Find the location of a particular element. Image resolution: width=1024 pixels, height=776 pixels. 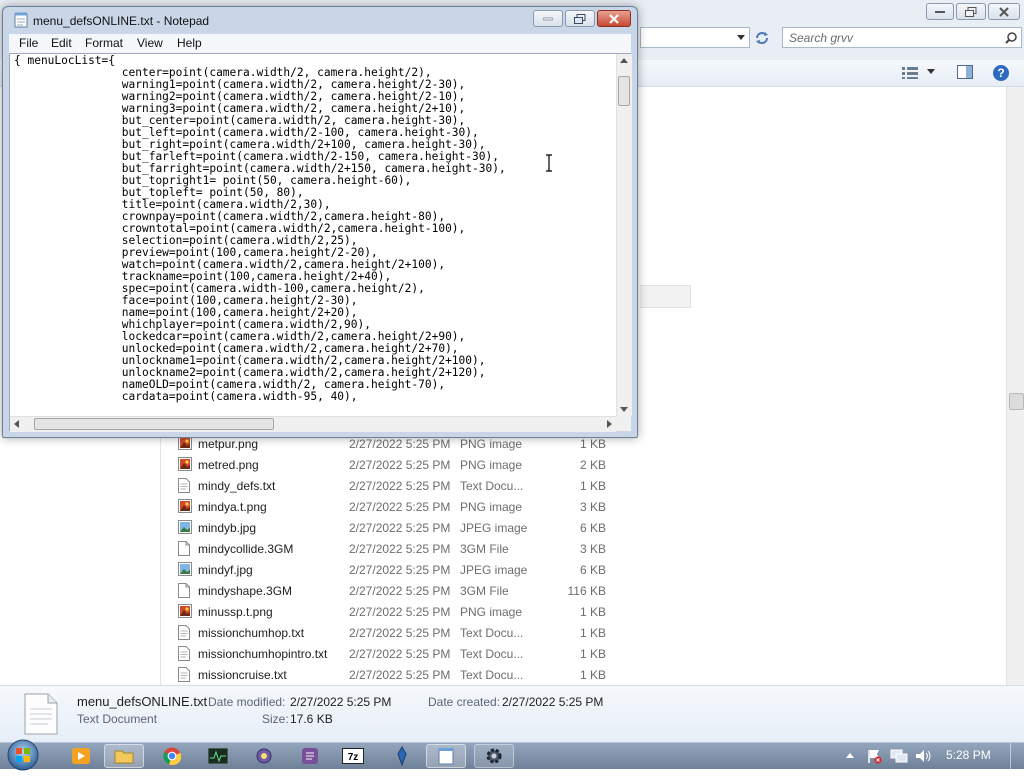

file-size: 1 KB is located at coordinates (592, 486).